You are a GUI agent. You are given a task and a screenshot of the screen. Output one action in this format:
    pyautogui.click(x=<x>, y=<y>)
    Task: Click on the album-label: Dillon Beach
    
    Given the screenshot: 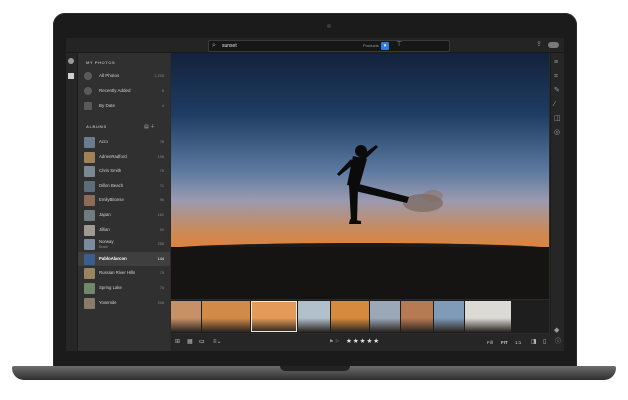 What is the action you would take?
    pyautogui.click(x=111, y=185)
    